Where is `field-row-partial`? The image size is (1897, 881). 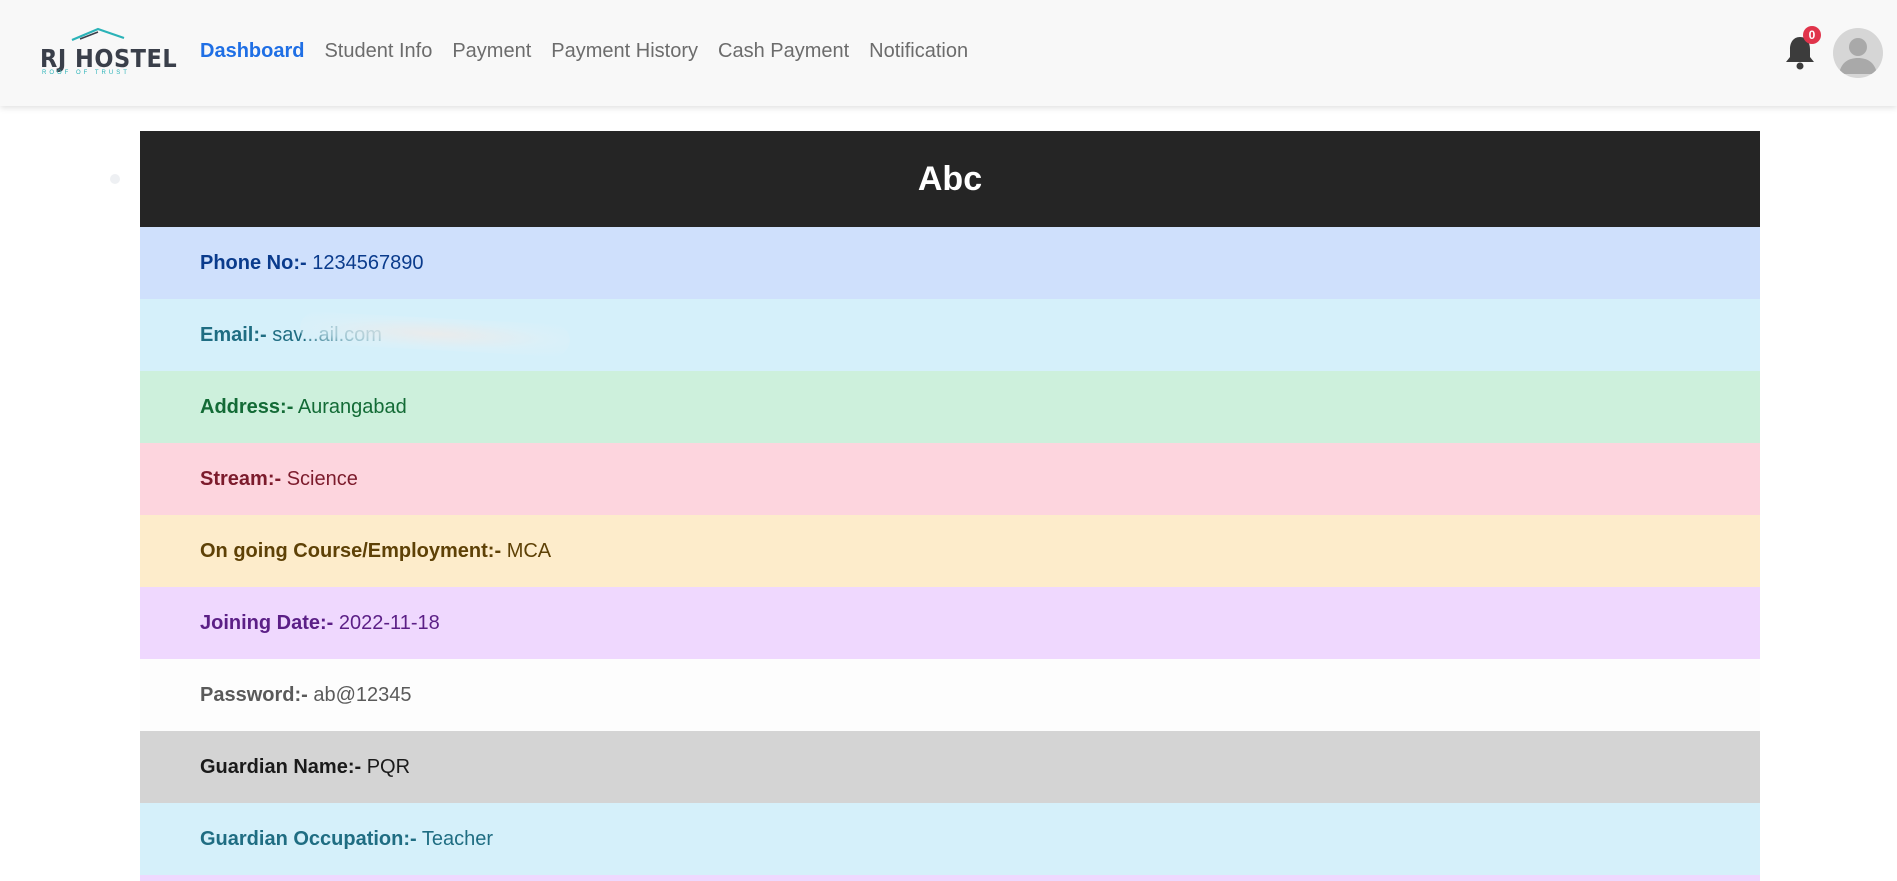
field-row-partial is located at coordinates (950, 878).